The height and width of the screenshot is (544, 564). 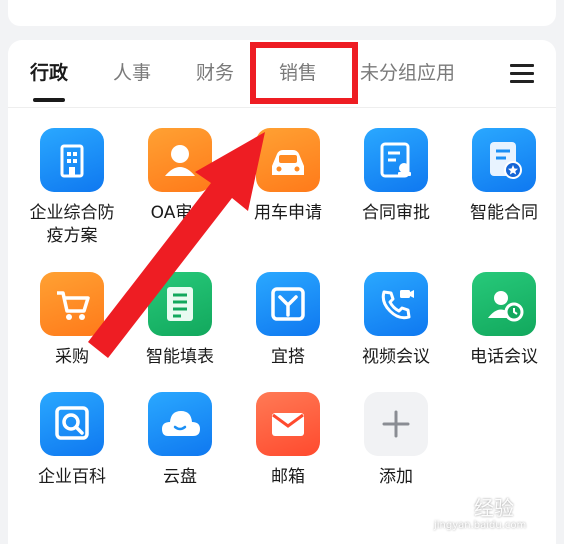 I want to click on menu-icon, so click(x=522, y=74).